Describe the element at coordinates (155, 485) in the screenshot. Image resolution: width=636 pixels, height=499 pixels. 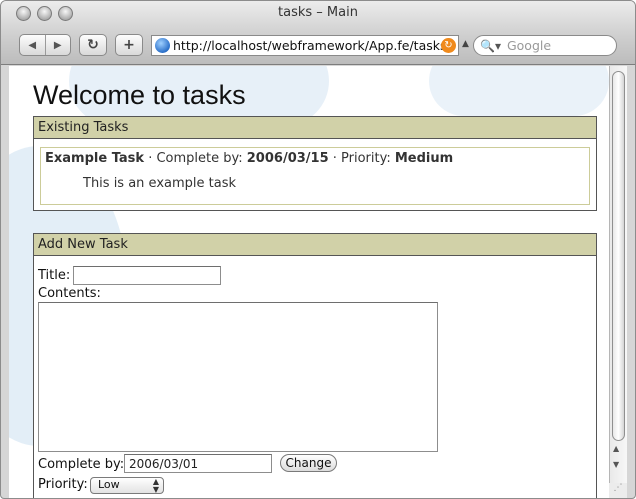
I see `select-arrows-icon: ▲ ▼` at that location.